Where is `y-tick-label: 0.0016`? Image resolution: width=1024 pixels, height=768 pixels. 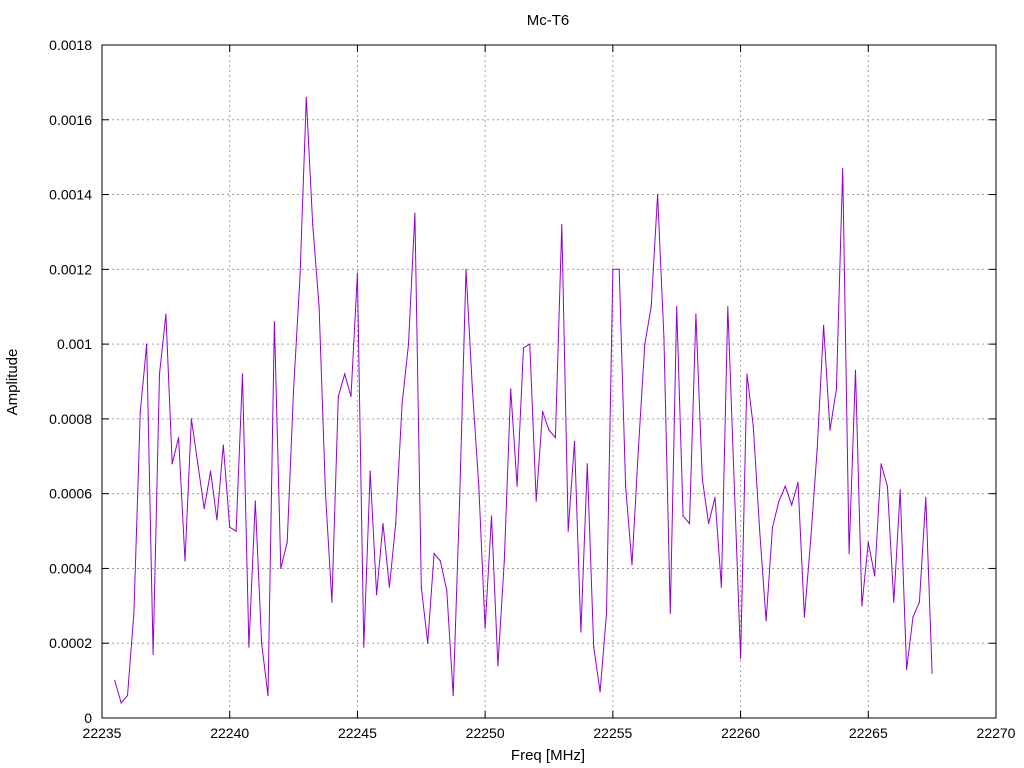 y-tick-label: 0.0016 is located at coordinates (70, 120).